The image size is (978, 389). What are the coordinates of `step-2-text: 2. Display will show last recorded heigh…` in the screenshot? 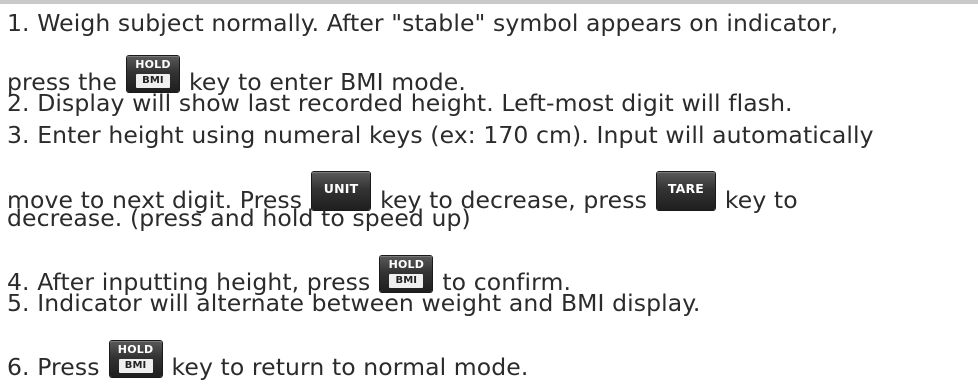 It's located at (400, 103).